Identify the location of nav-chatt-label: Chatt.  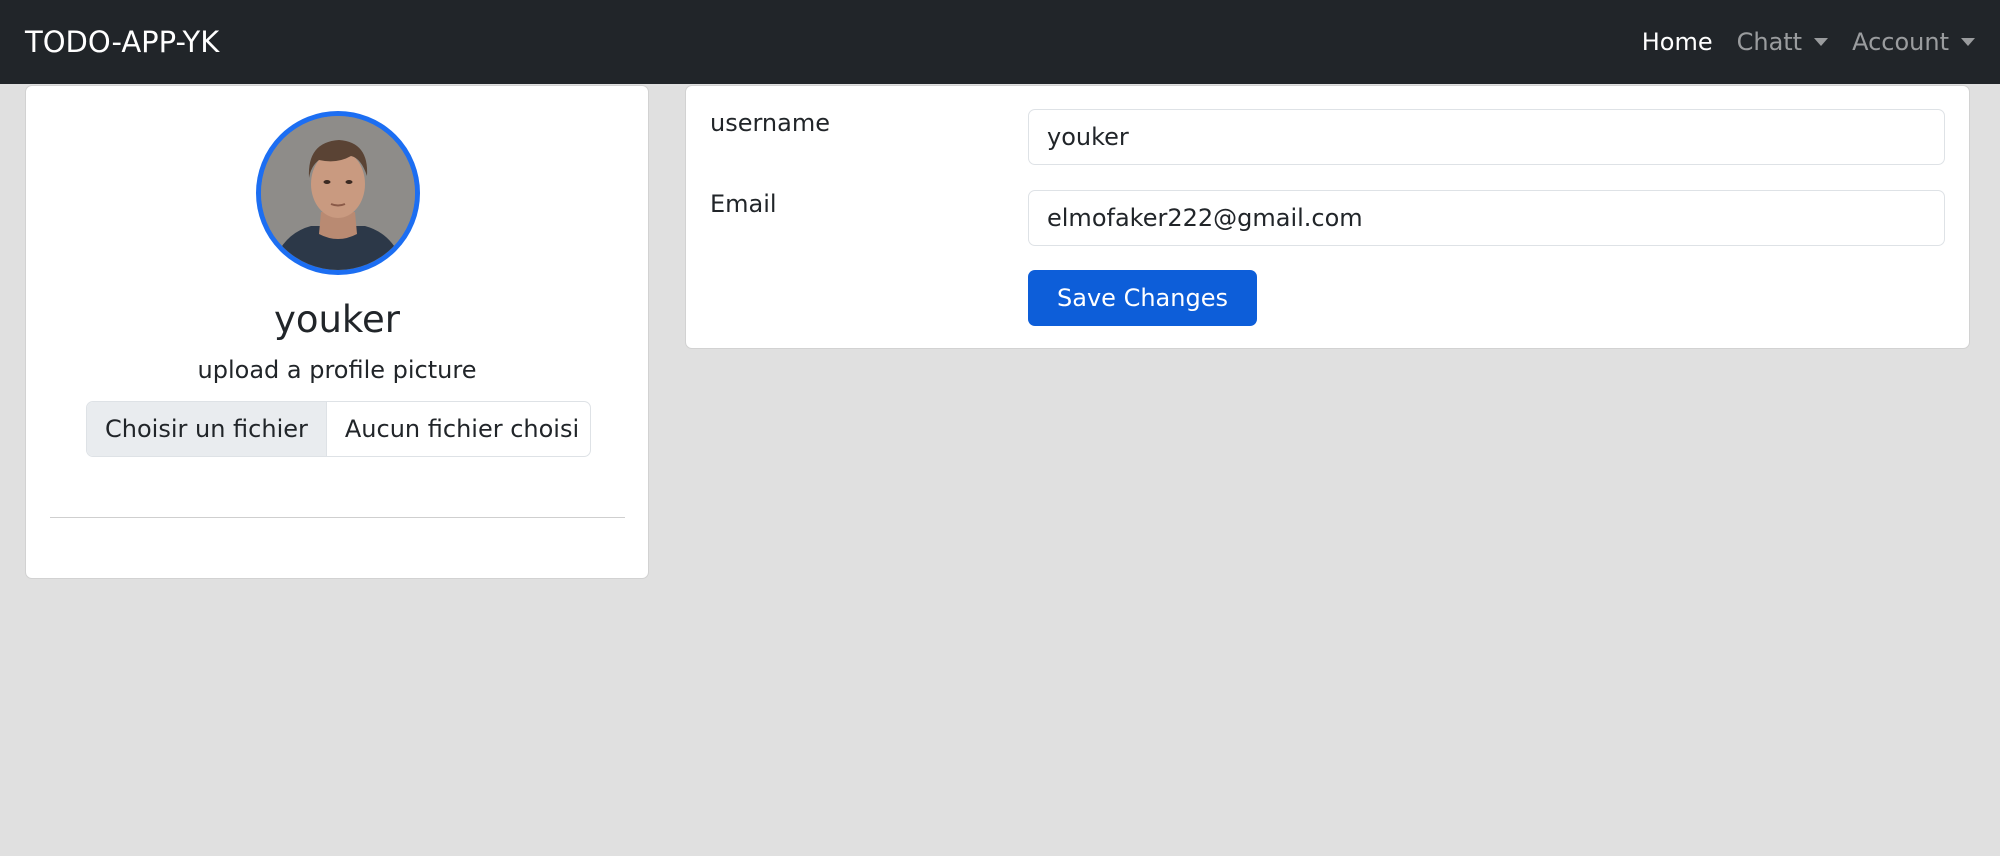
(1769, 42).